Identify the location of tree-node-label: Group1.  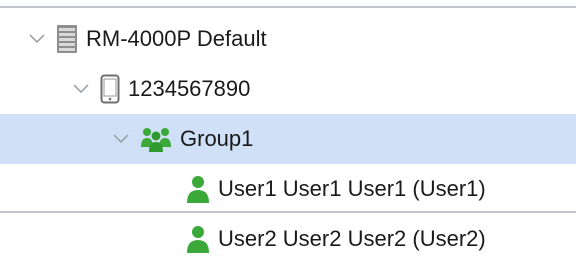
(217, 138).